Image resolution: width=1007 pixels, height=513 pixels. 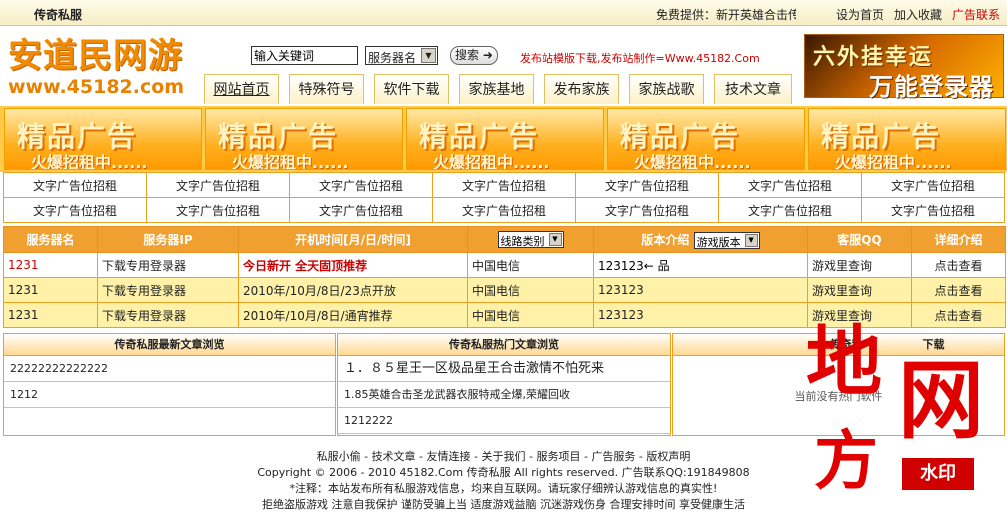 I want to click on tab-post-family: 发布家族, so click(x=581, y=89).